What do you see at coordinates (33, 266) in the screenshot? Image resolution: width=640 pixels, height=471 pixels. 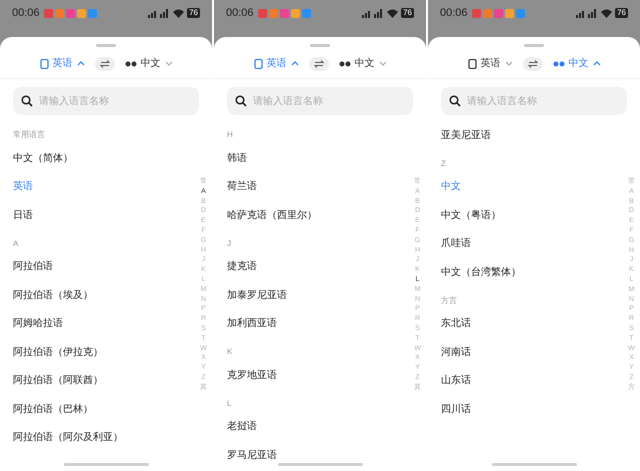 I see `language-option: 阿拉伯语` at bounding box center [33, 266].